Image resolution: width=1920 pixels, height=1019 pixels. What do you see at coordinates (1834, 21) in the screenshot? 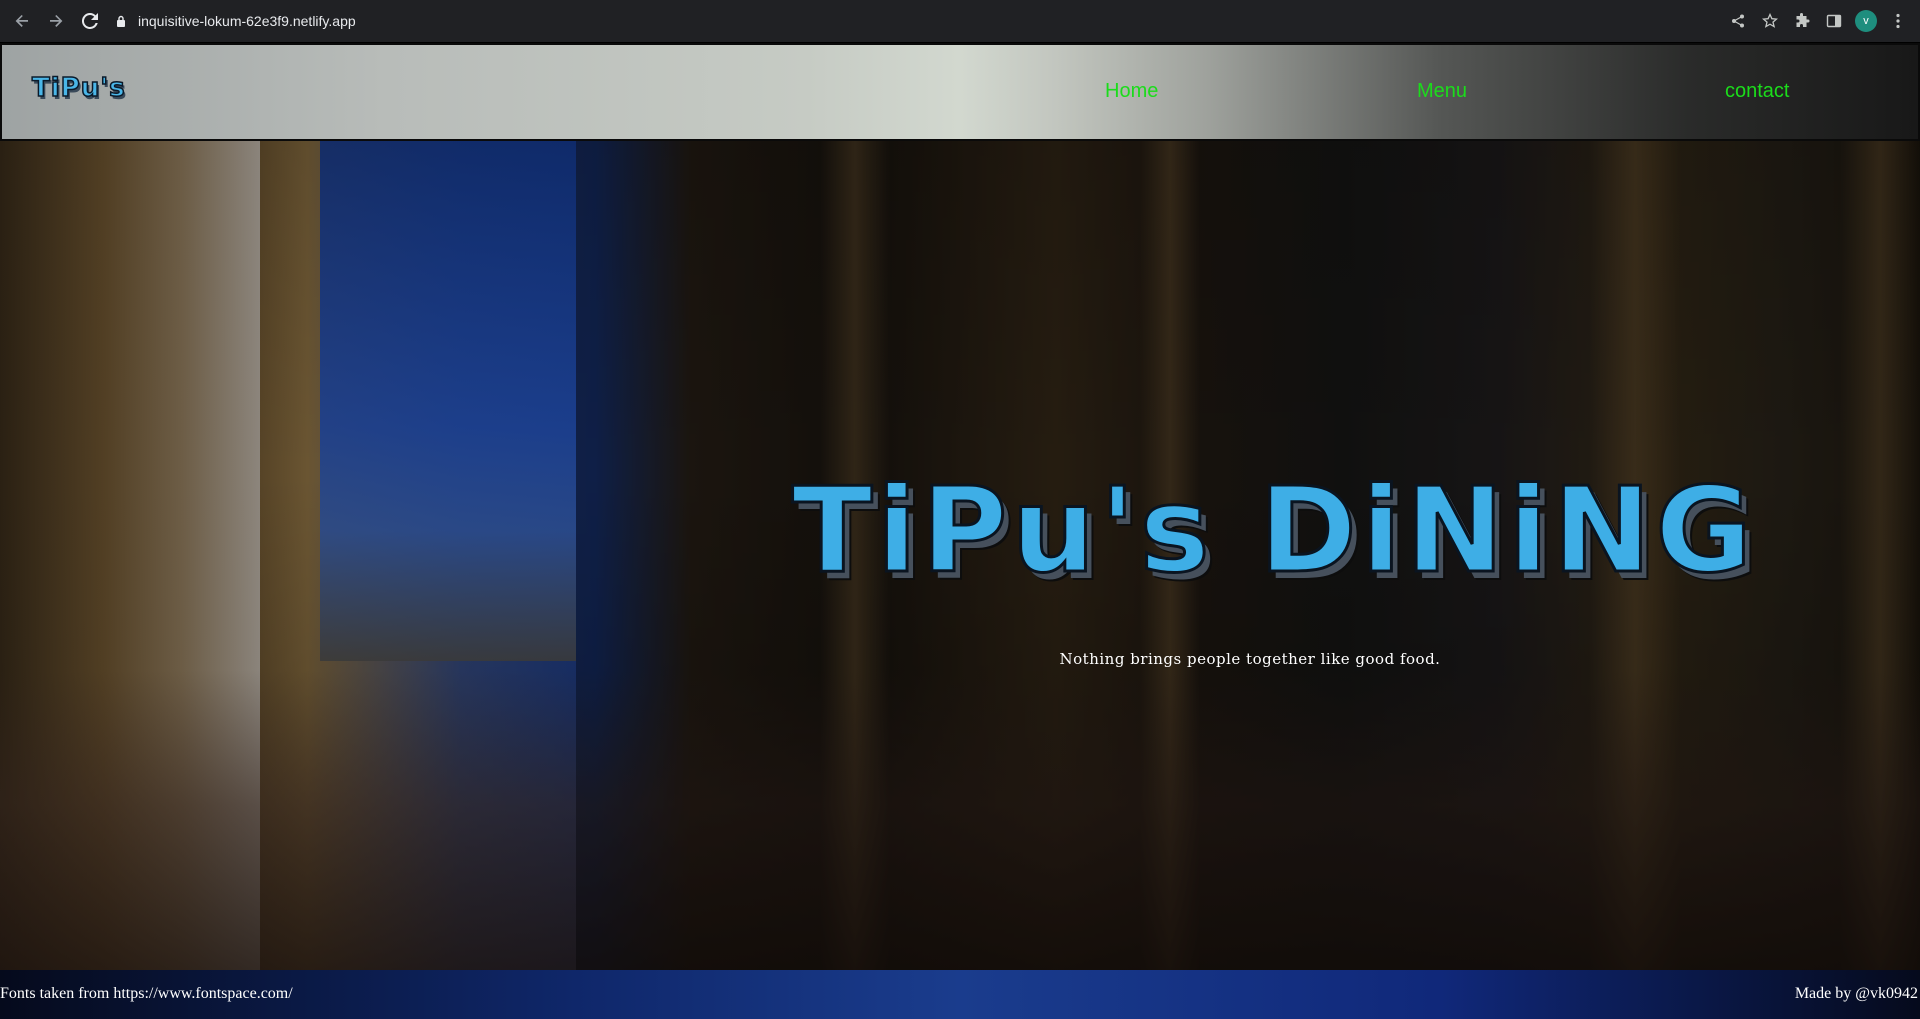
I see `side-panel-icon` at bounding box center [1834, 21].